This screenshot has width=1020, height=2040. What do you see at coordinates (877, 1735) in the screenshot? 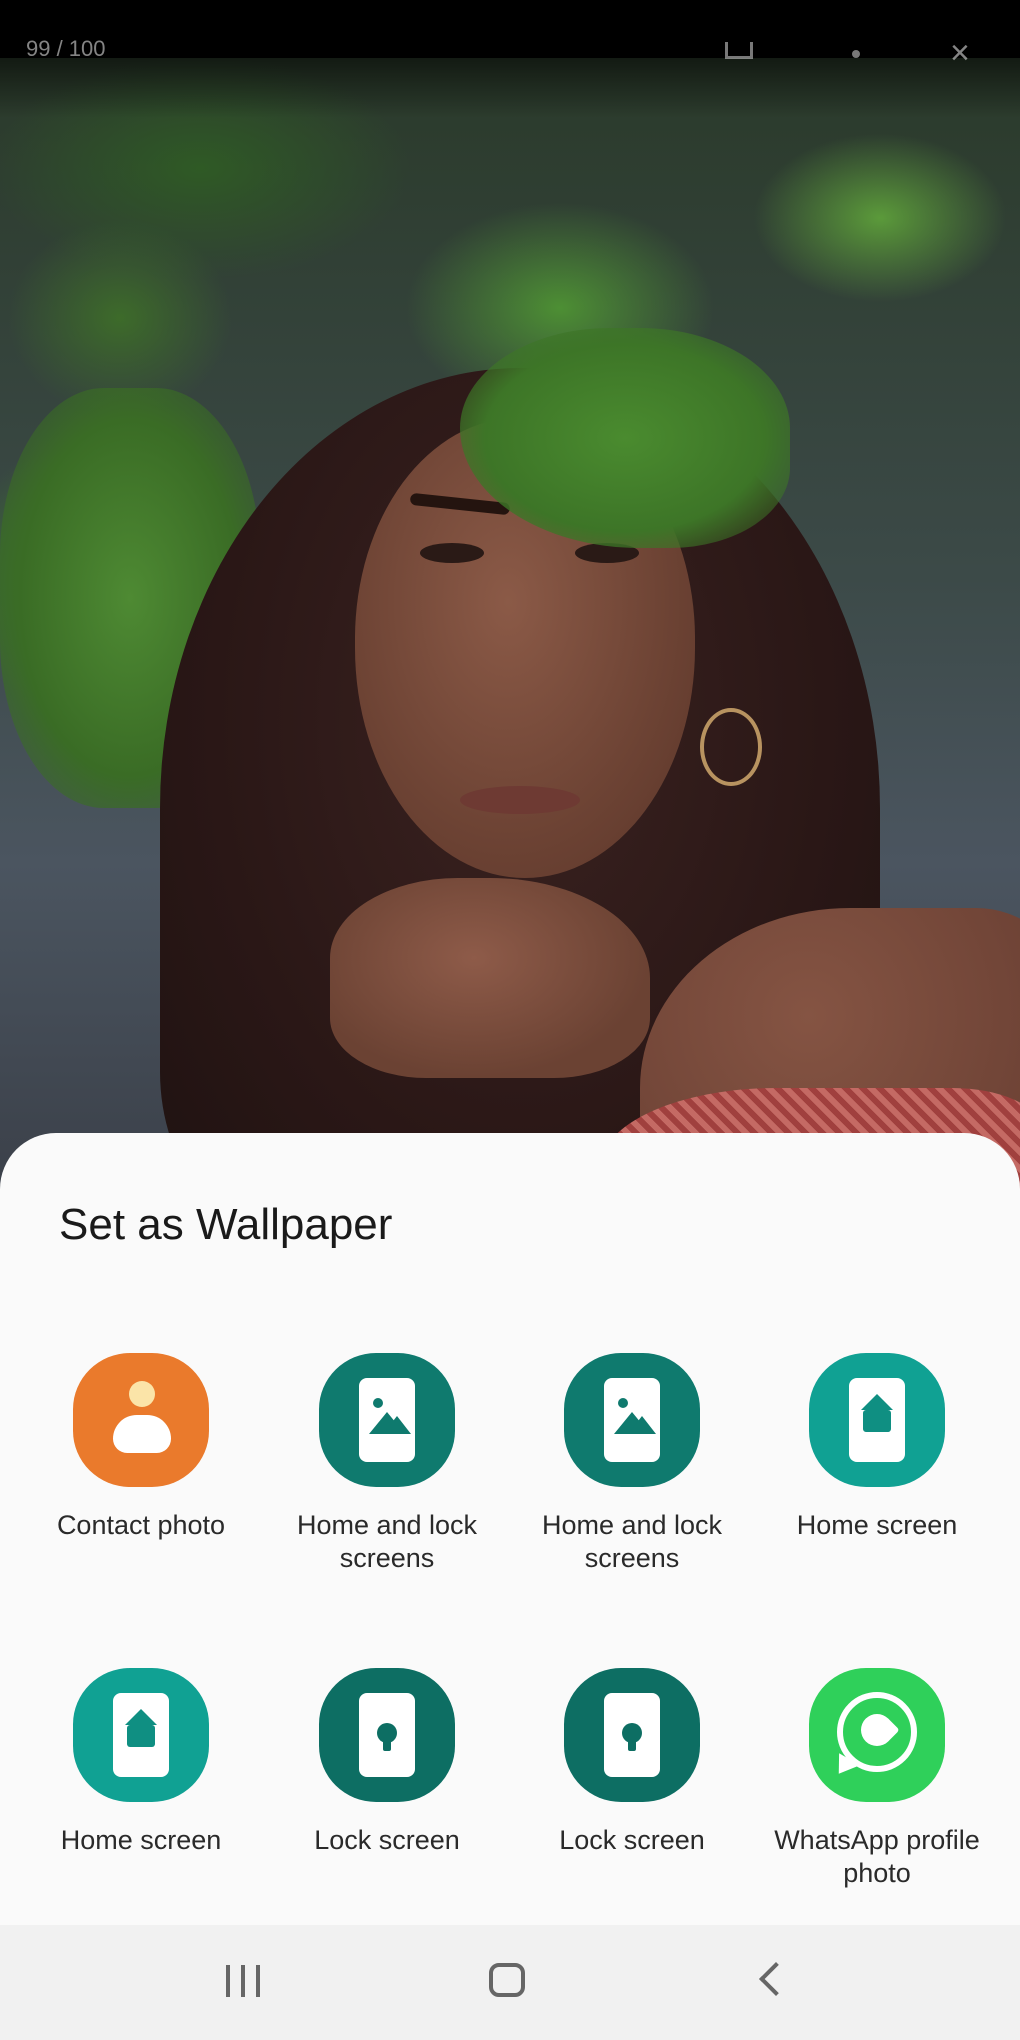
I see `whatsapp-icon` at bounding box center [877, 1735].